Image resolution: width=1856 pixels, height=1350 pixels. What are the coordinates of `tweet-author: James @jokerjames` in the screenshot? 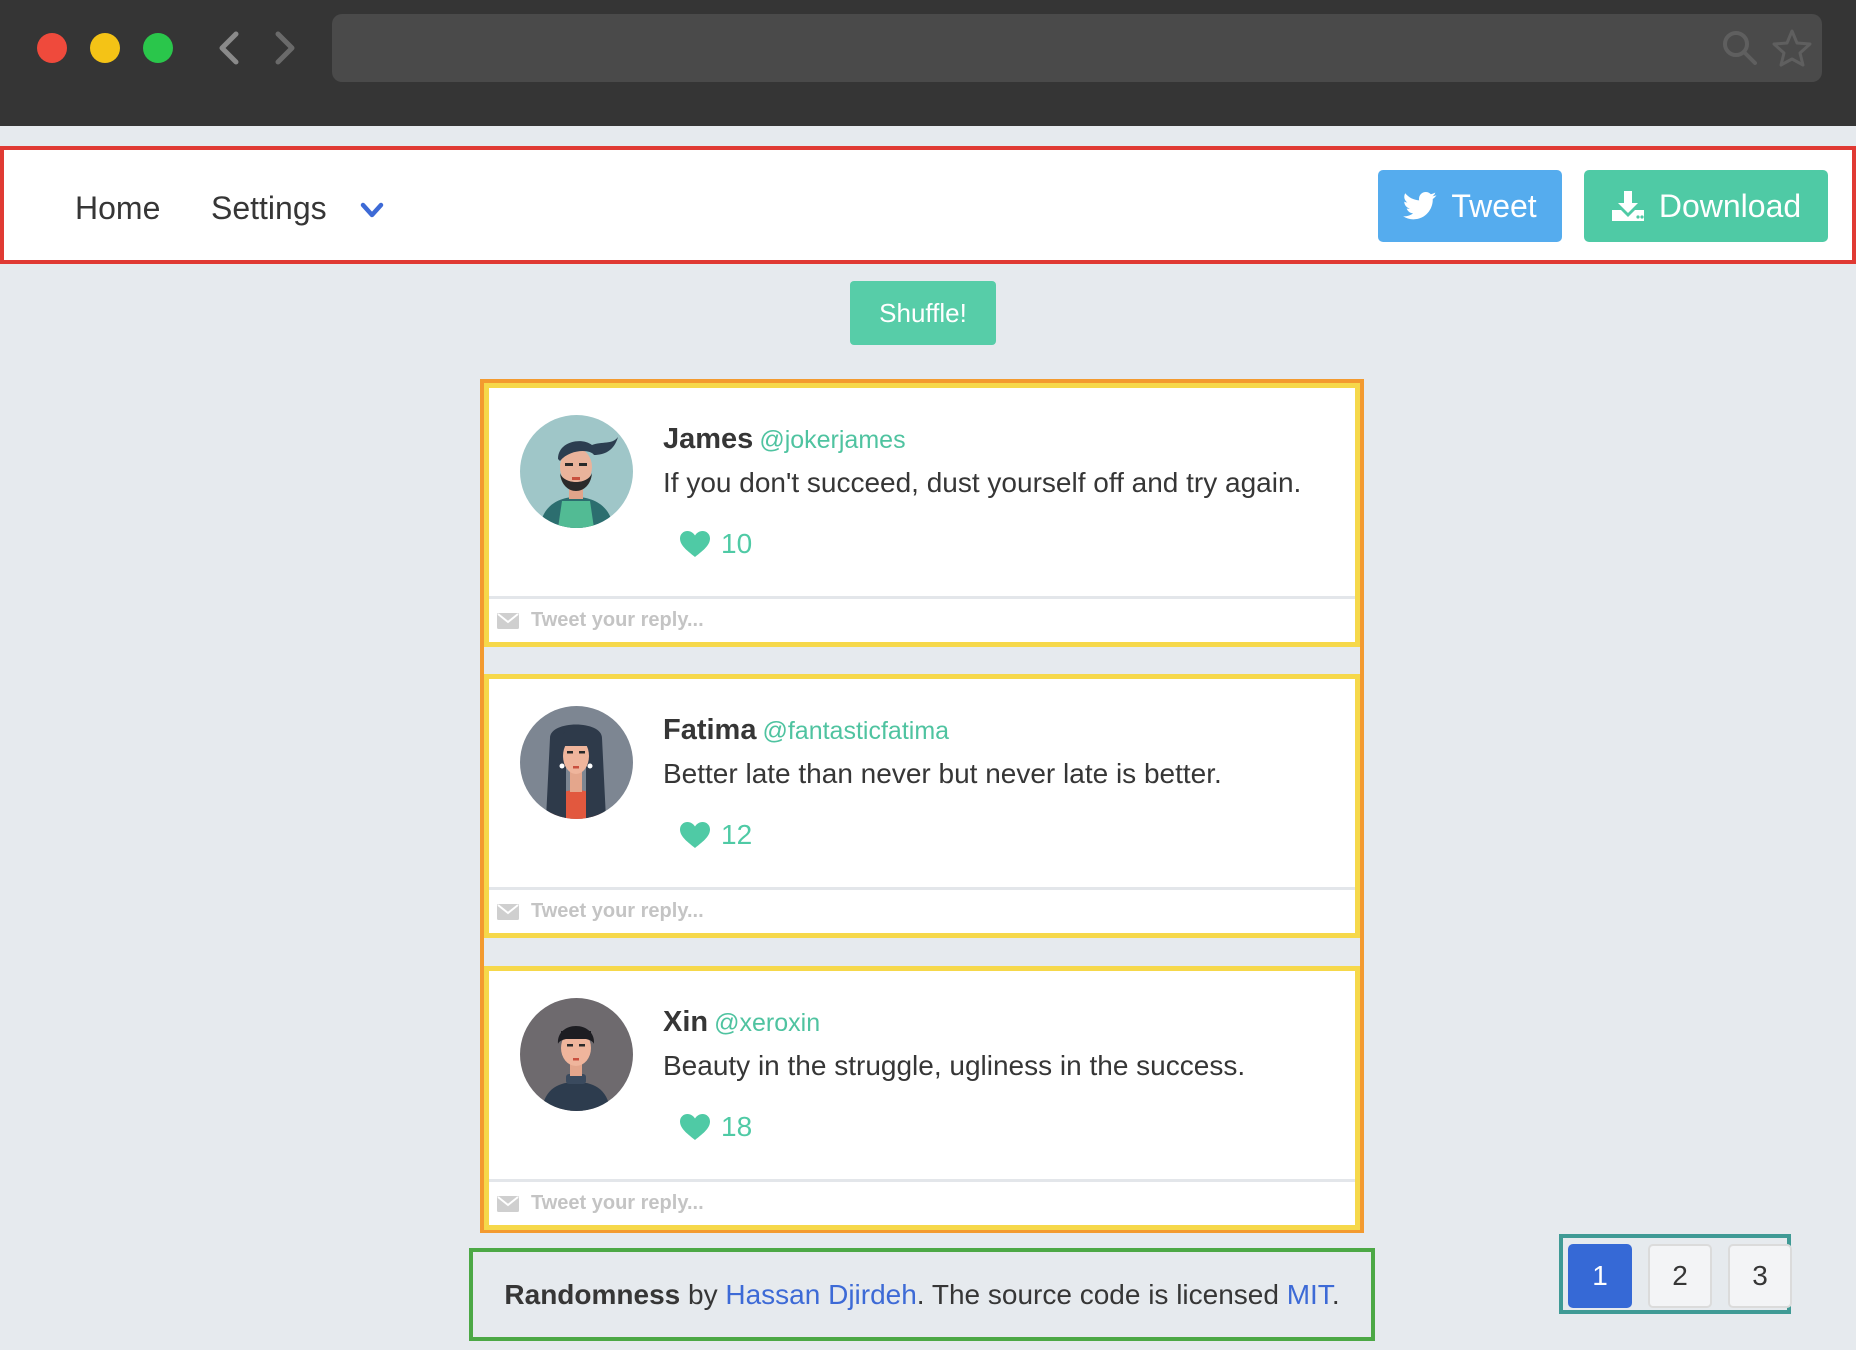 It's located at (784, 439).